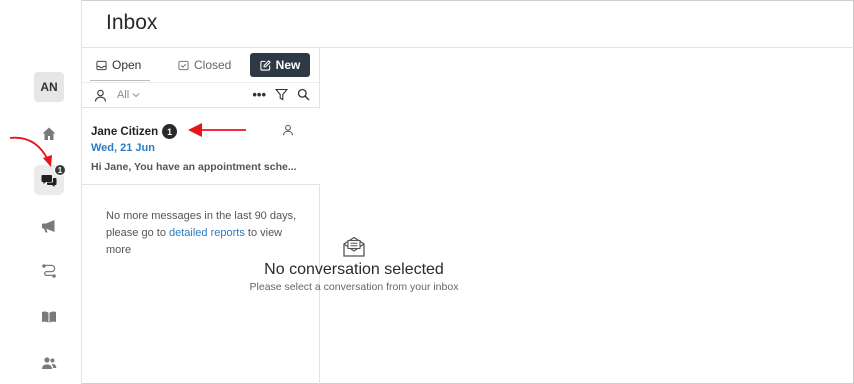  What do you see at coordinates (123, 148) in the screenshot?
I see `conversation-date: Wed, 21 Jun` at bounding box center [123, 148].